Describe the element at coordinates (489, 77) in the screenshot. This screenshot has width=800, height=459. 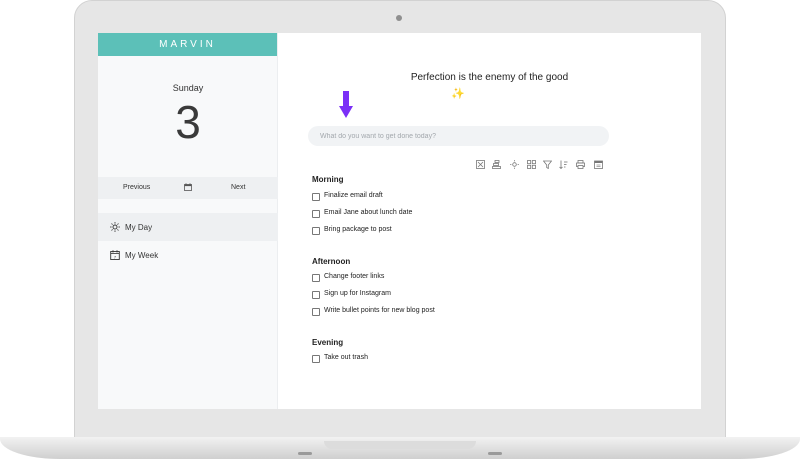
I see `daily-quote: Perfection is the enemy of the good` at that location.